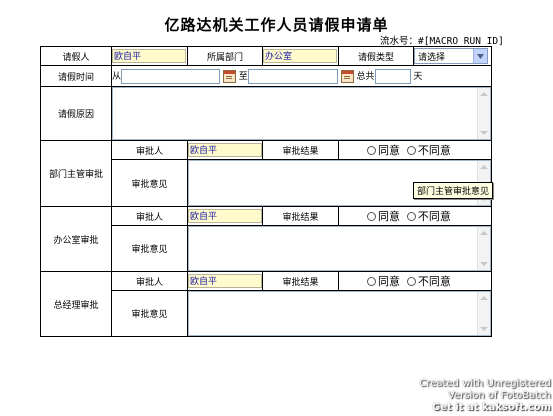  What do you see at coordinates (149, 248) in the screenshot?
I see `office-opinion-label: 审批意见` at bounding box center [149, 248].